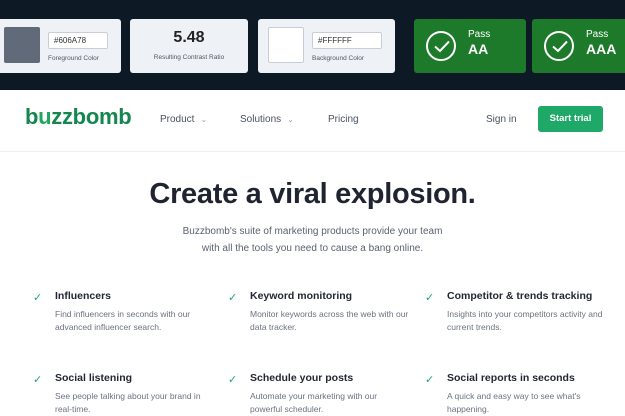 The width and height of the screenshot is (625, 416). I want to click on feature-title: Schedule your posts, so click(302, 378).